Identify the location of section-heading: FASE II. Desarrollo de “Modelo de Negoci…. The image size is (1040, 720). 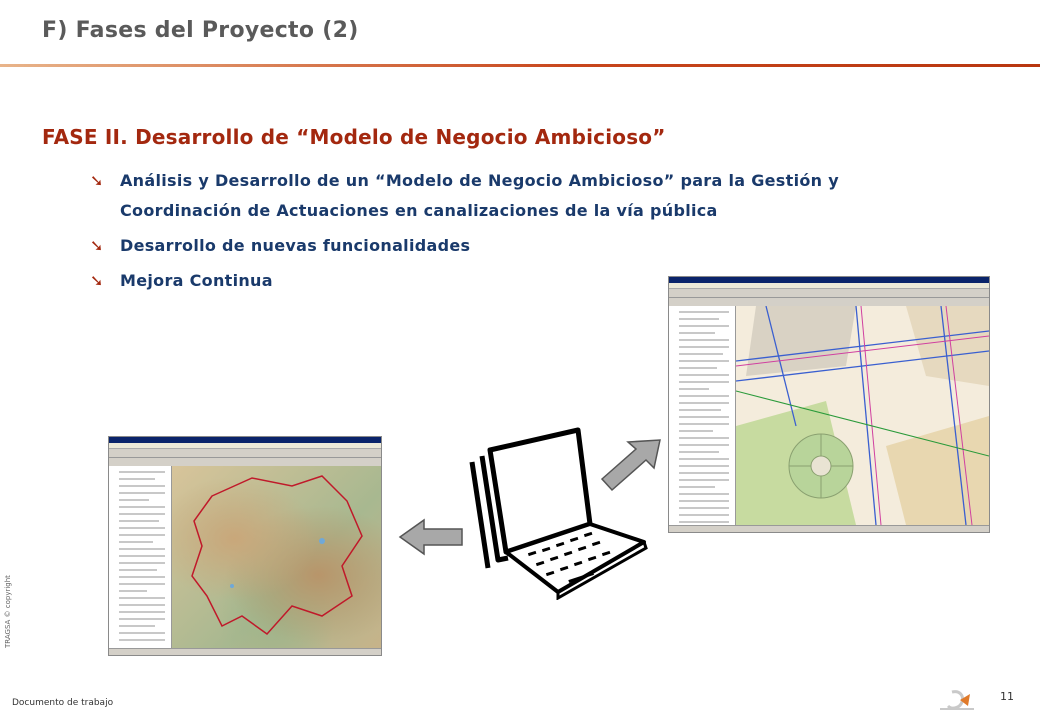
(354, 137).